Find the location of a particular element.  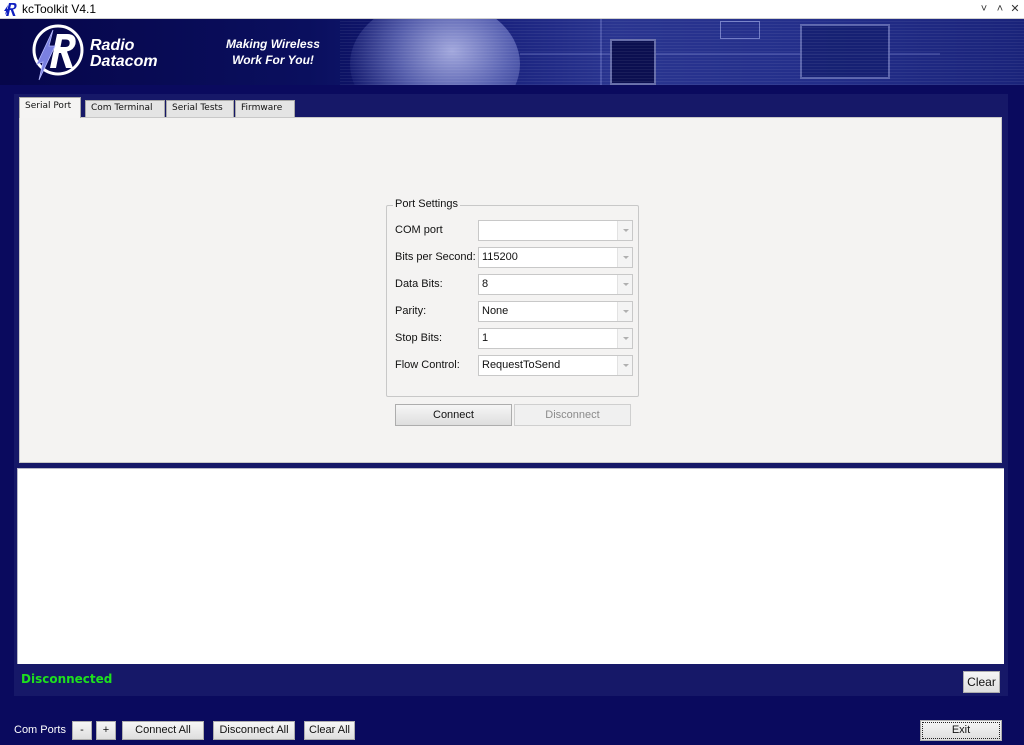

tab-serial-tests: Serial Tests is located at coordinates (200, 108).